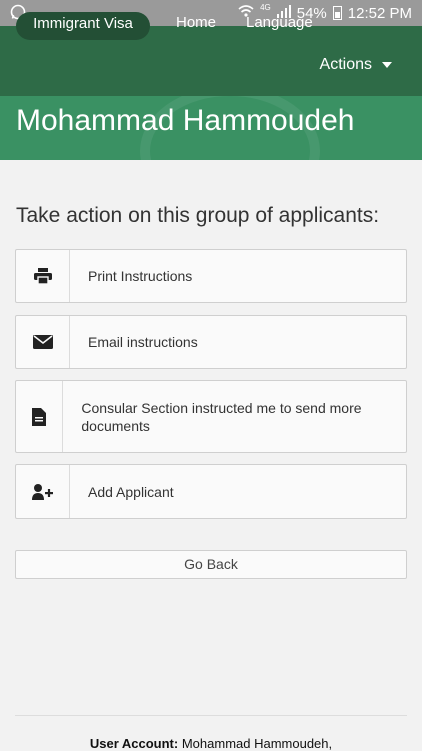 The width and height of the screenshot is (422, 751). Describe the element at coordinates (43, 342) in the screenshot. I see `envelope-icon` at that location.